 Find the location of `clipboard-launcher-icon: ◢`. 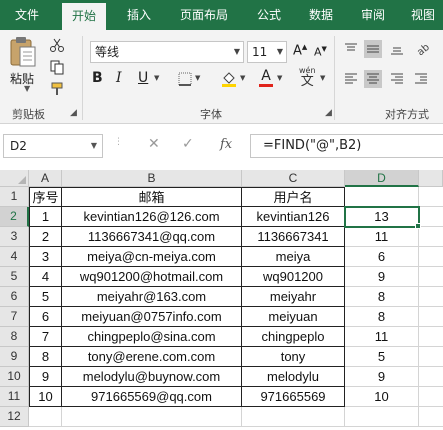

clipboard-launcher-icon: ◢ is located at coordinates (73, 113).